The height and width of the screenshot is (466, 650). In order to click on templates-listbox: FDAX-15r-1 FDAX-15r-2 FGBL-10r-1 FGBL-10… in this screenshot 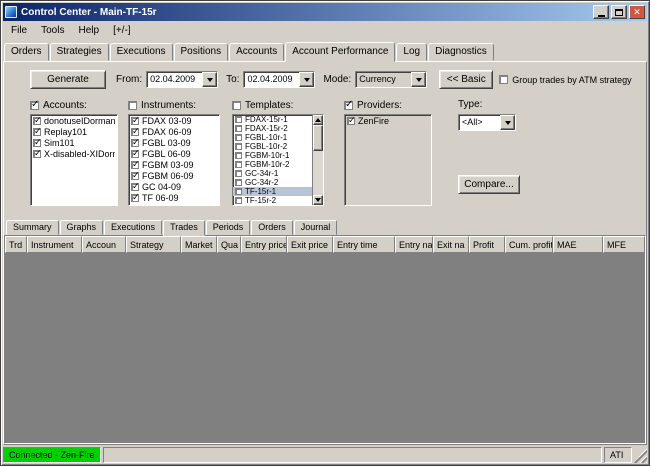, I will do `click(278, 160)`.